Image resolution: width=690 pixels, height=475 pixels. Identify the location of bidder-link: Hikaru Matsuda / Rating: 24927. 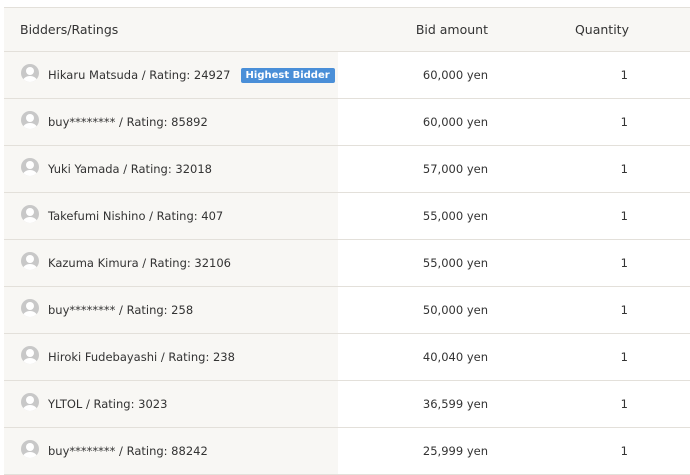
(139, 75).